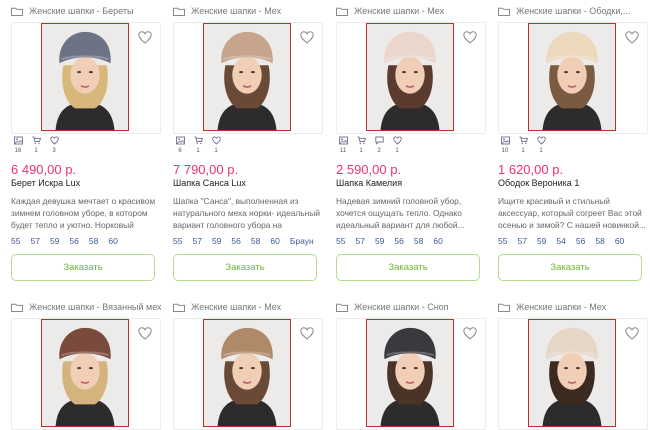 This screenshot has width=650, height=430. What do you see at coordinates (505, 151) in the screenshot?
I see `stat-count: 10` at bounding box center [505, 151].